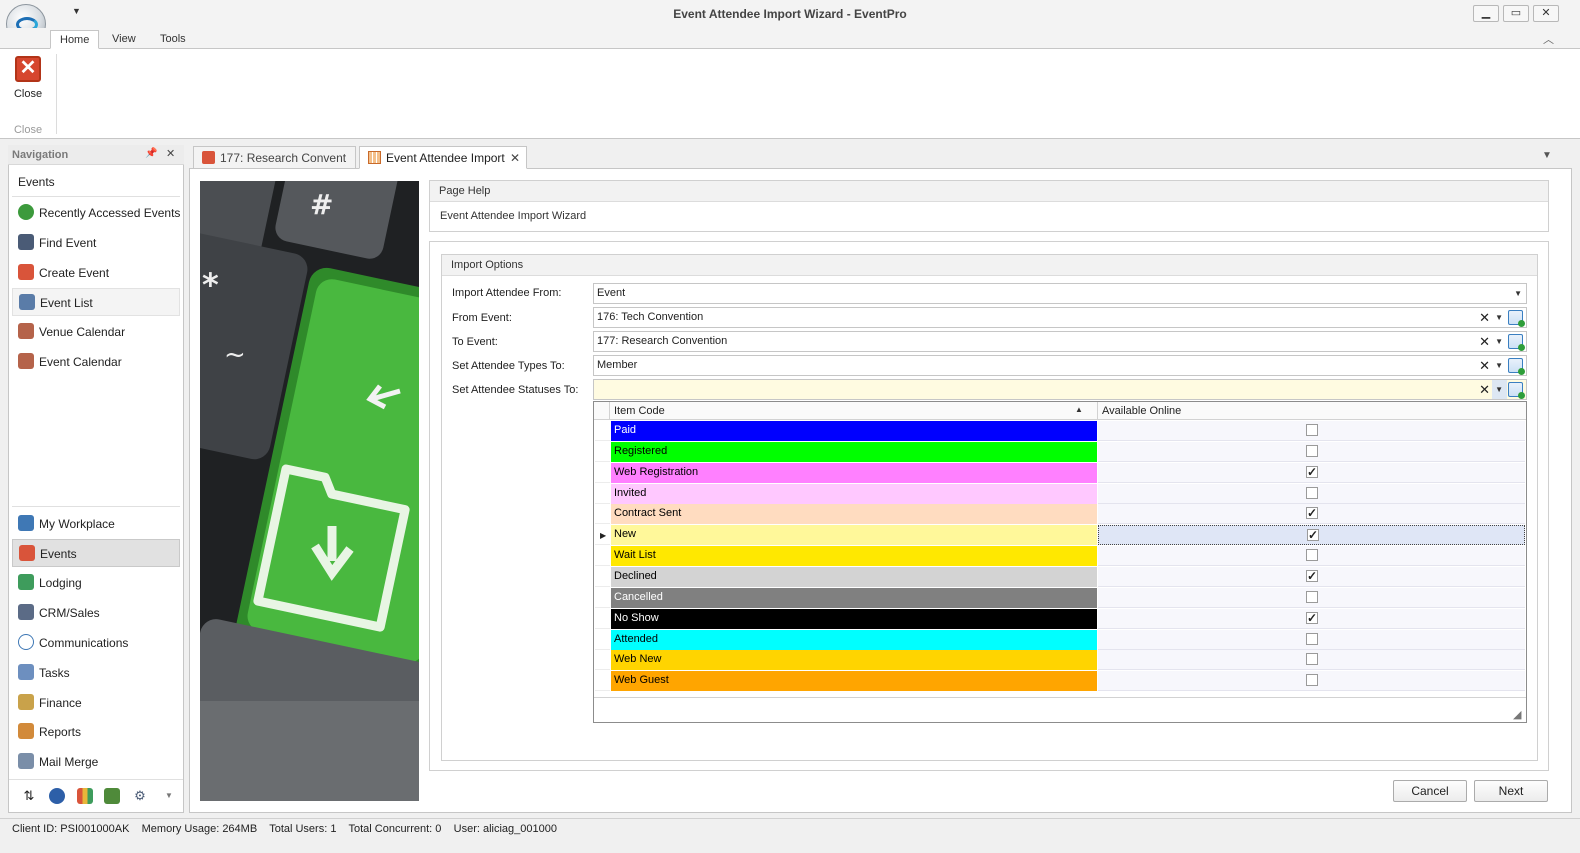 Image resolution: width=1580 pixels, height=853 pixels. I want to click on line-chart-icon, so click(112, 796).